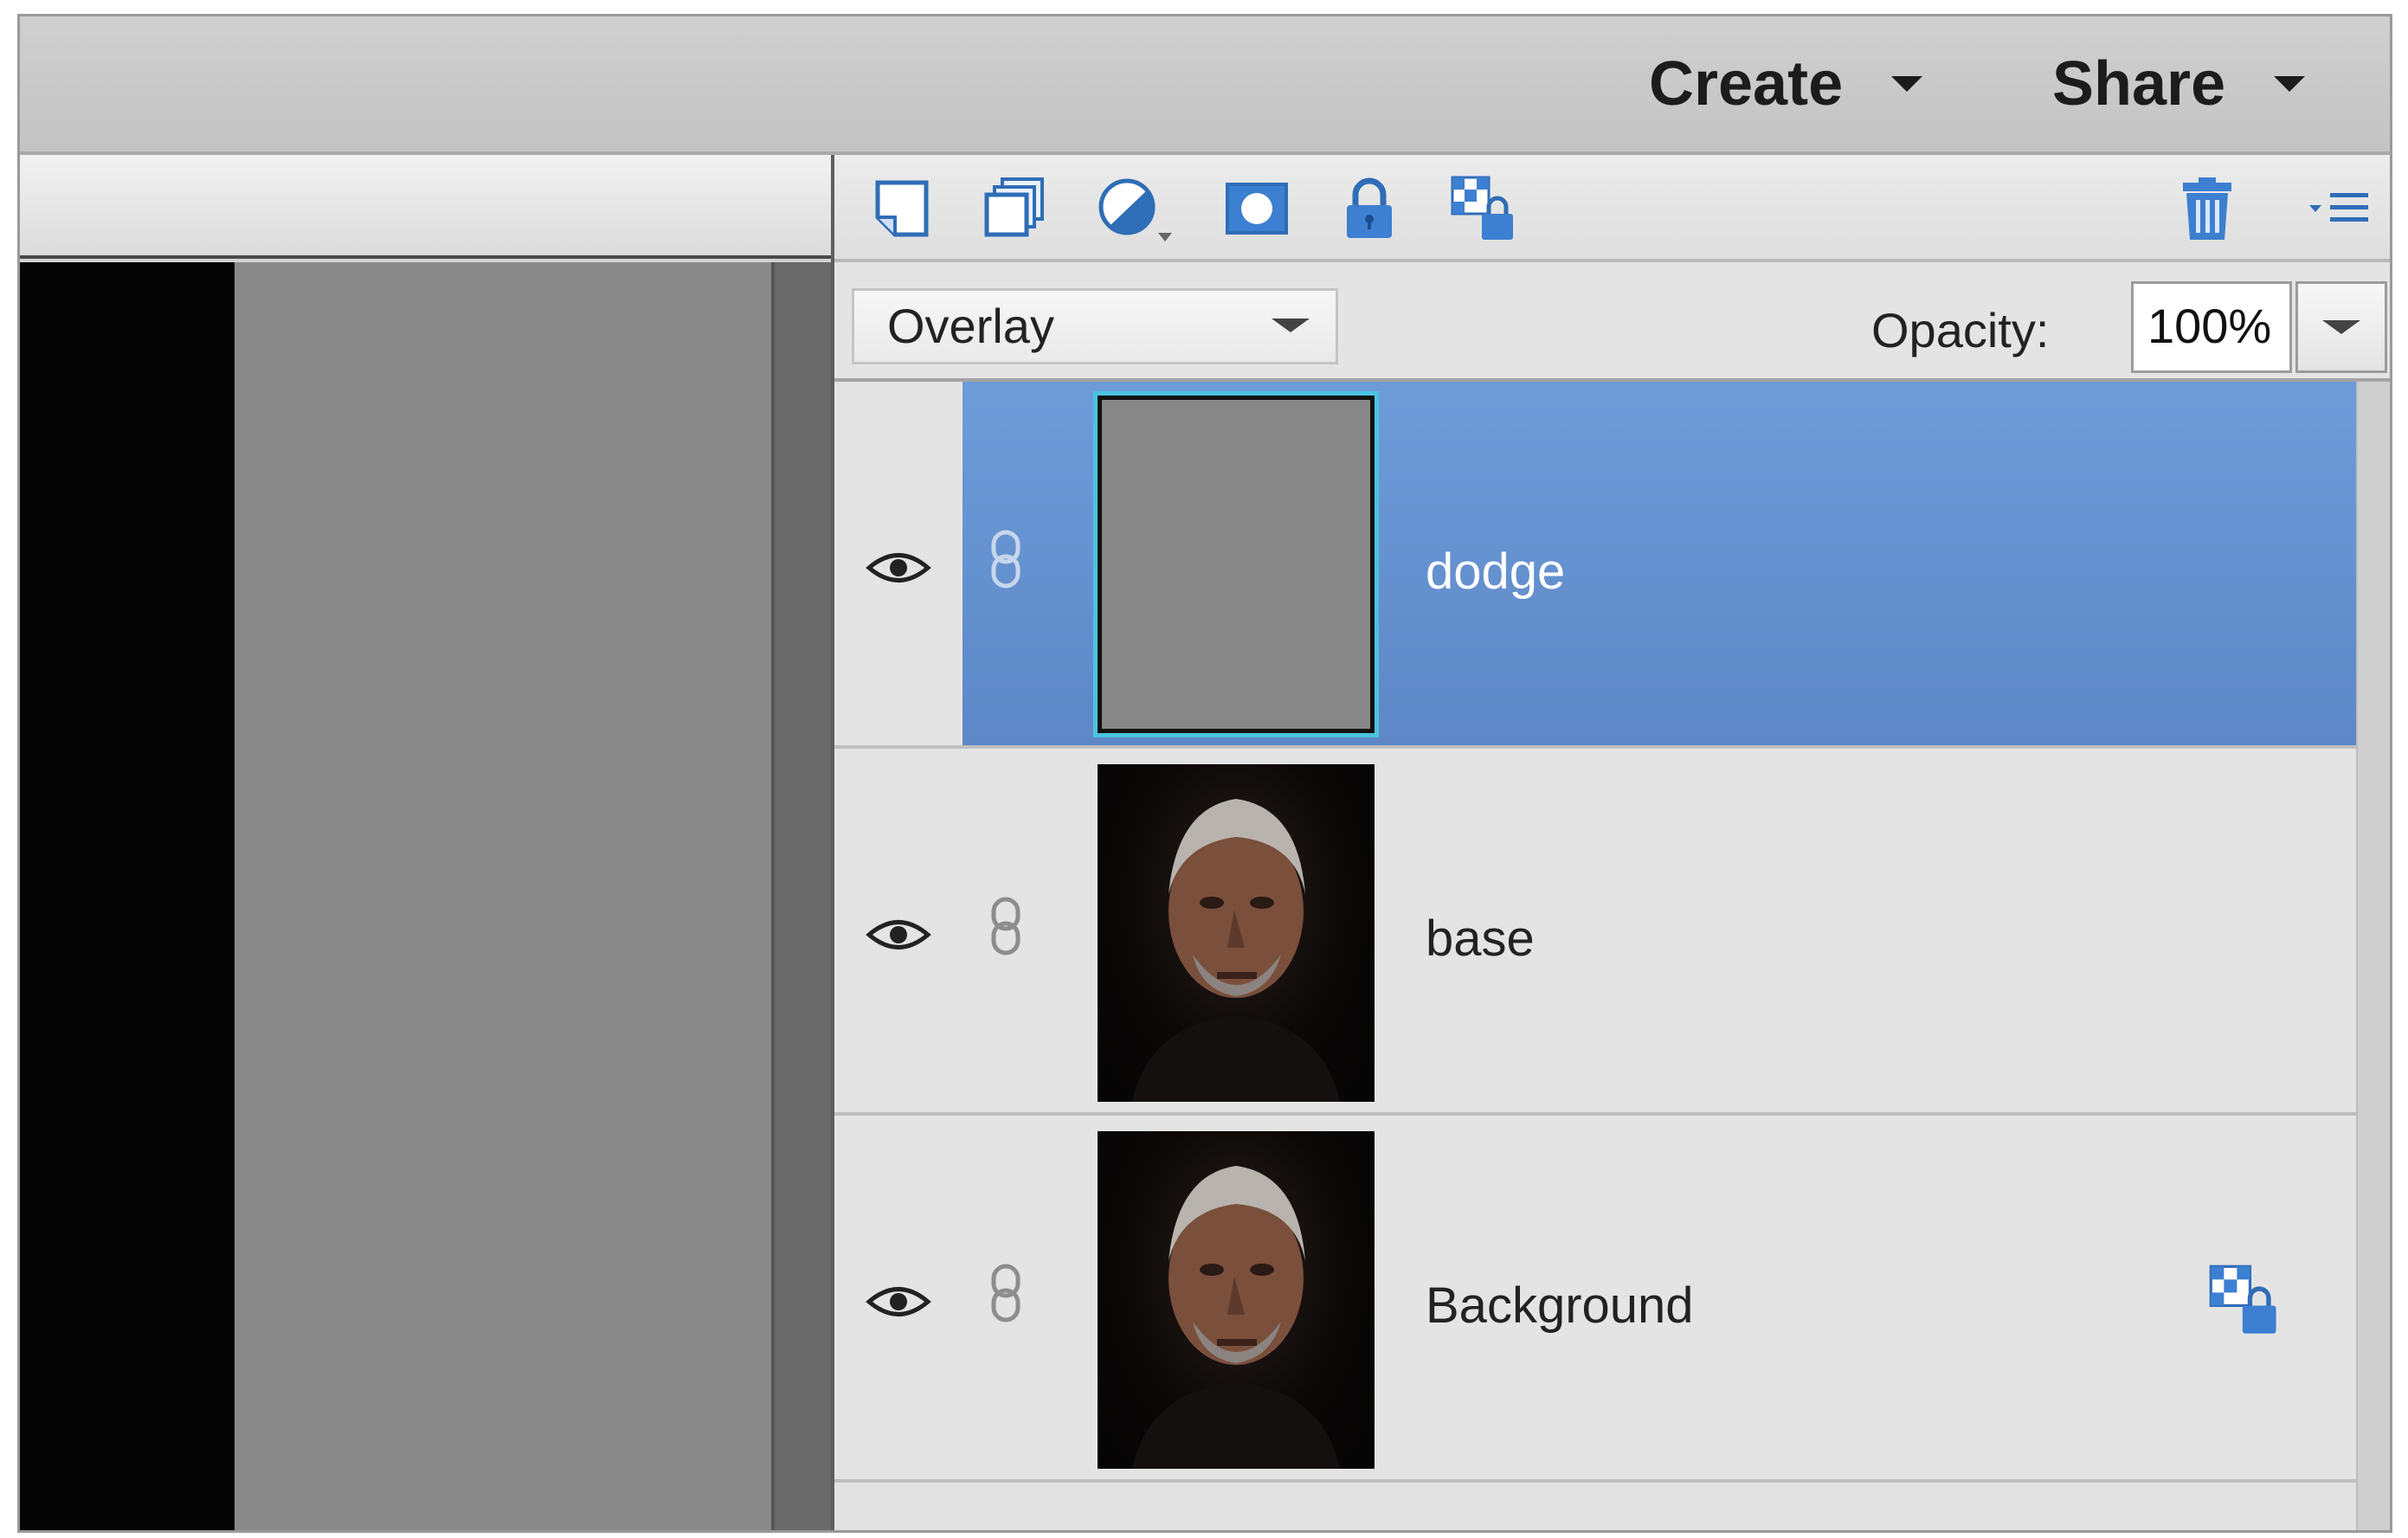 Image resolution: width=2408 pixels, height=1538 pixels. I want to click on layer-name: base, so click(1480, 939).